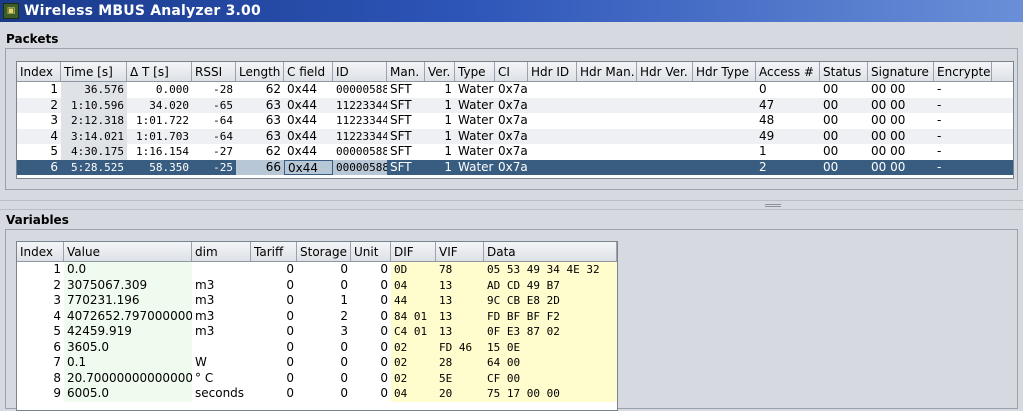  I want to click on variable-cell: FD BF BF F2, so click(550, 316).